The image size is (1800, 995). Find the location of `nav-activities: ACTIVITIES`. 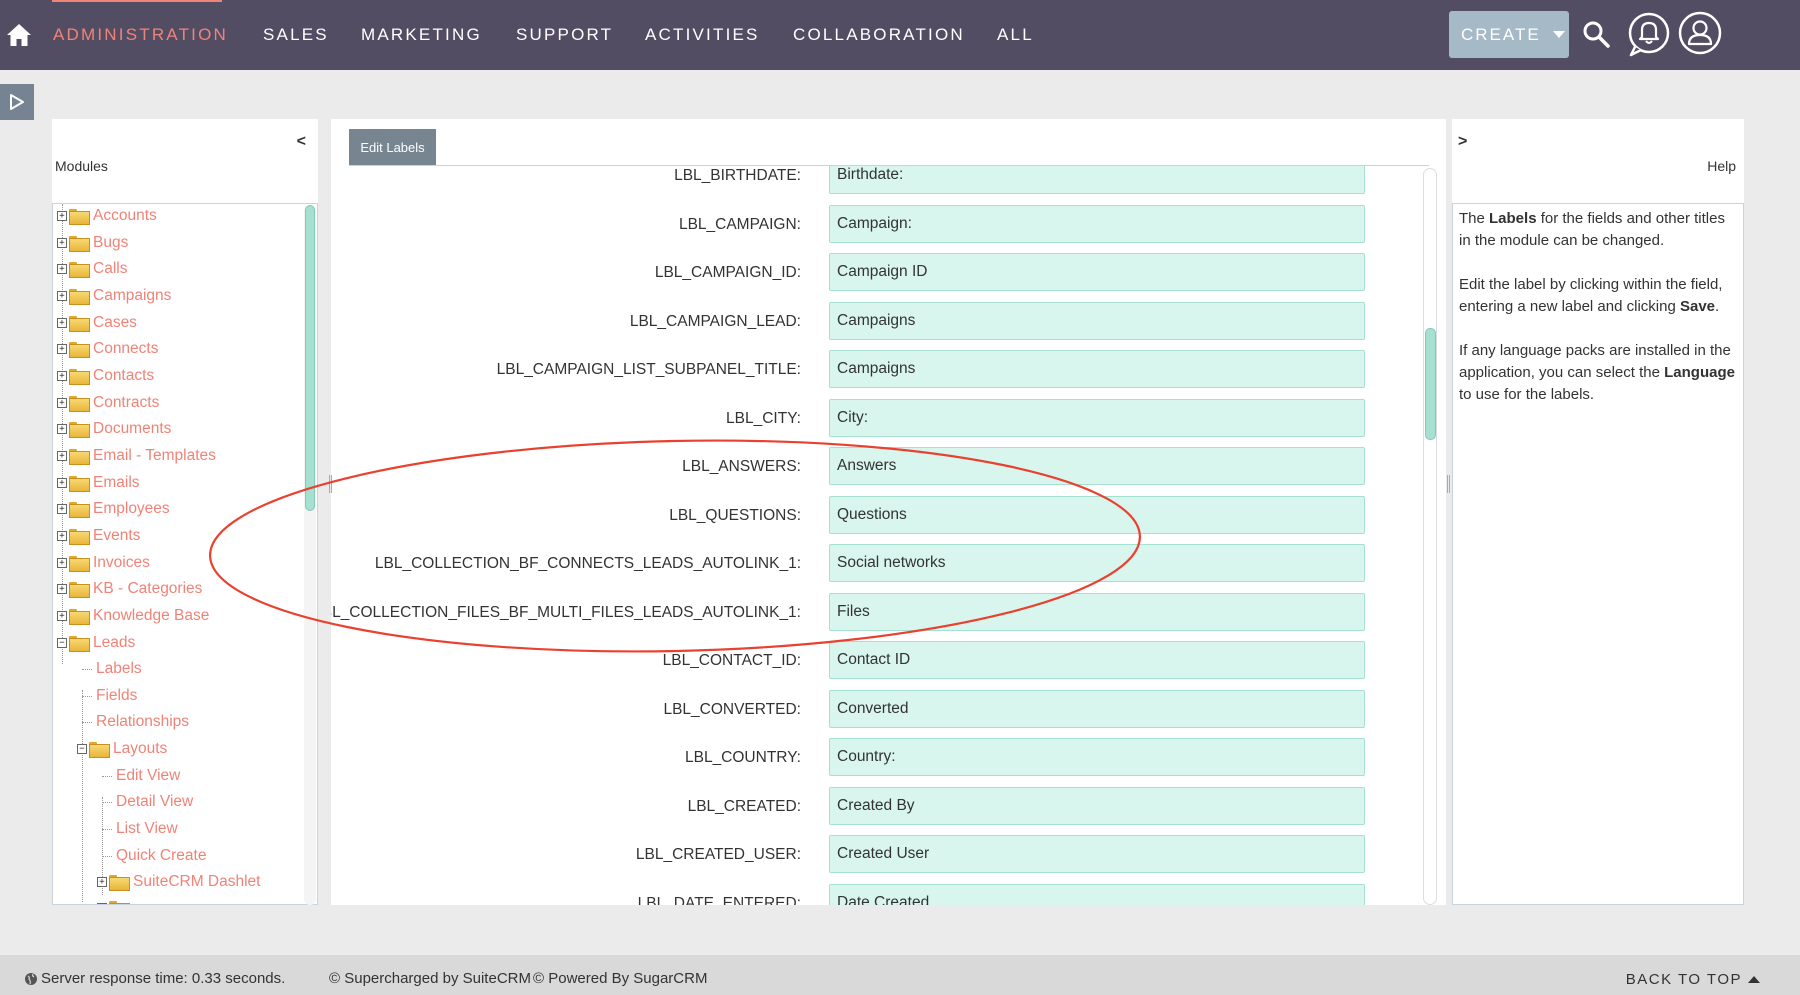

nav-activities: ACTIVITIES is located at coordinates (702, 35).